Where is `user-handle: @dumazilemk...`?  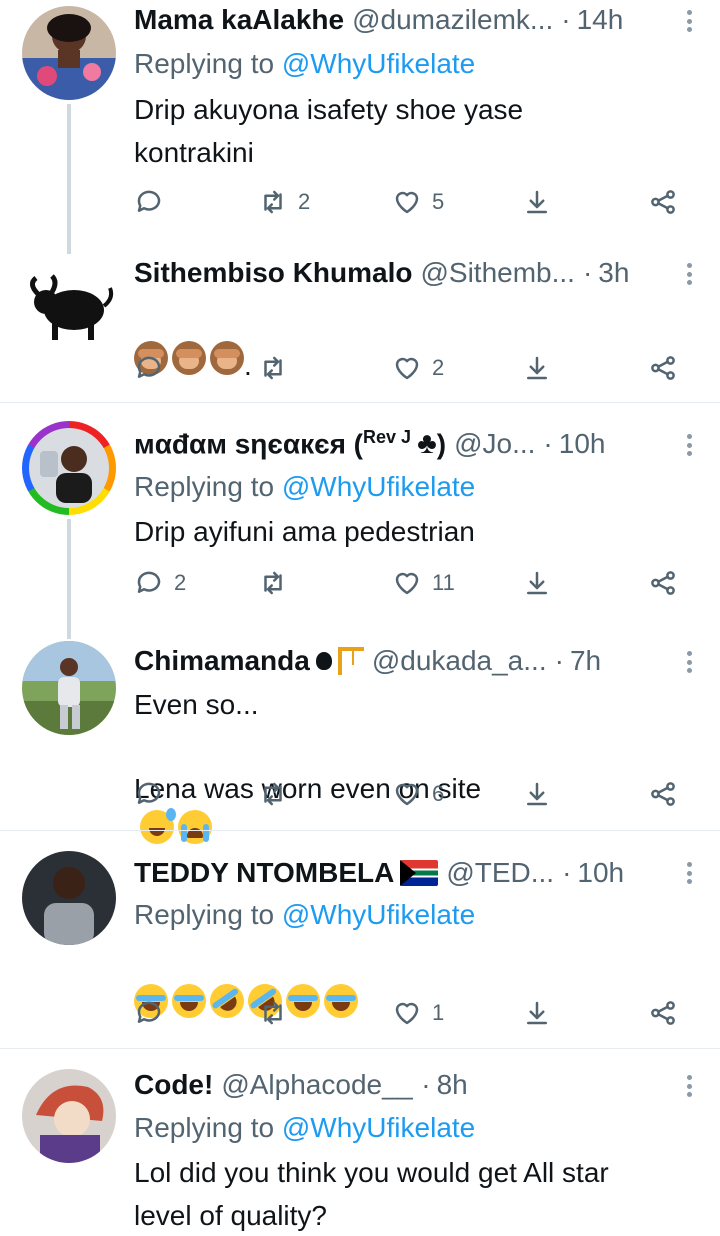 user-handle: @dumazilemk... is located at coordinates (452, 20).